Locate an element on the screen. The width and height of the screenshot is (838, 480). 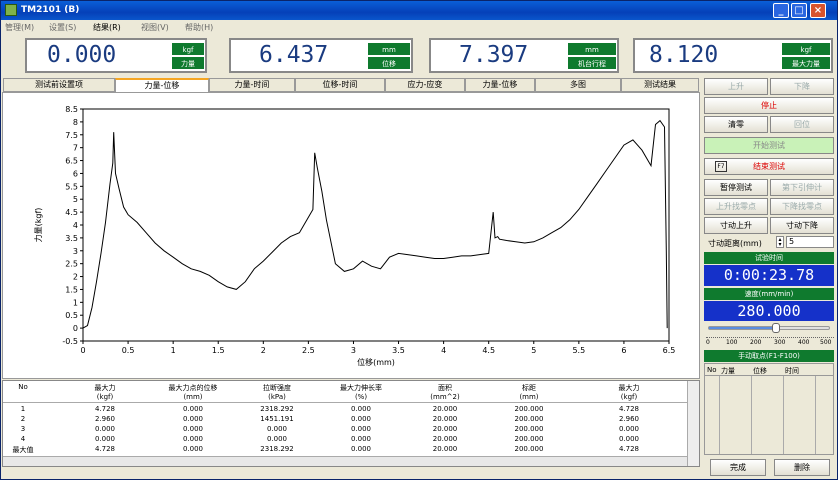
speed-slider-fill is located at coordinates (743, 328).